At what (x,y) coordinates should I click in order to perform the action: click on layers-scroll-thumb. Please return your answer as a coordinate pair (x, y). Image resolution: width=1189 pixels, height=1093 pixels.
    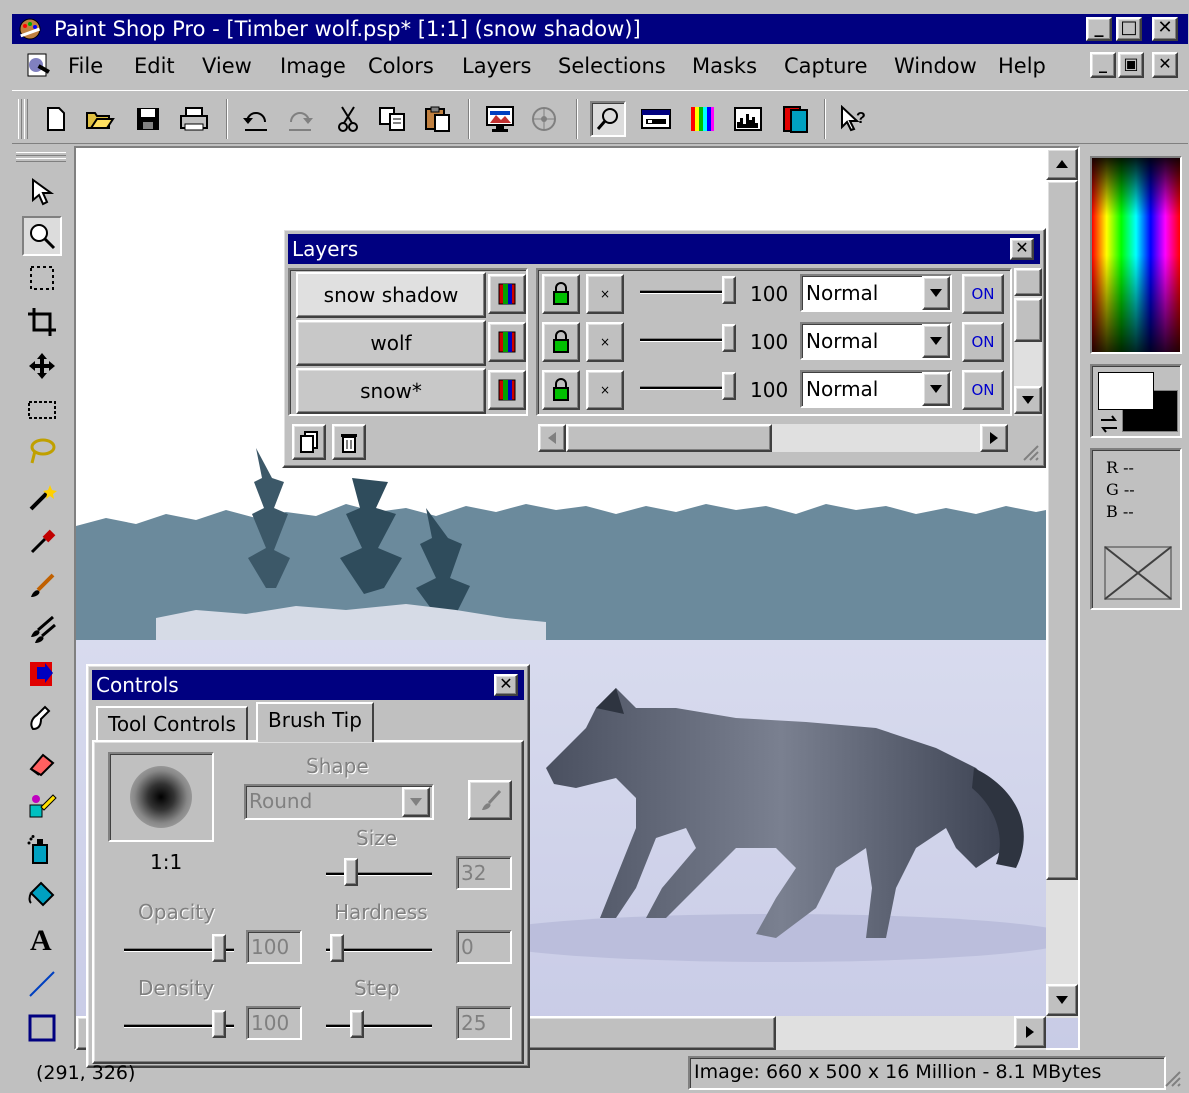
    Looking at the image, I should click on (1028, 320).